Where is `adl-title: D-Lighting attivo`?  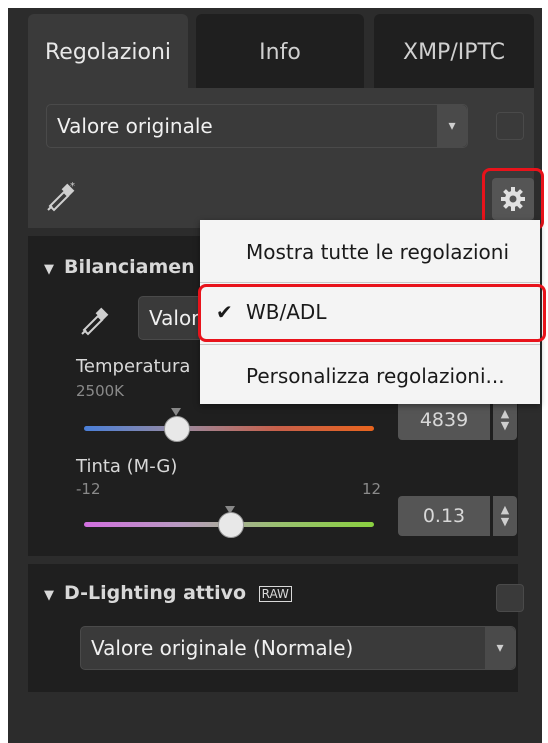
adl-title: D-Lighting attivo is located at coordinates (155, 593).